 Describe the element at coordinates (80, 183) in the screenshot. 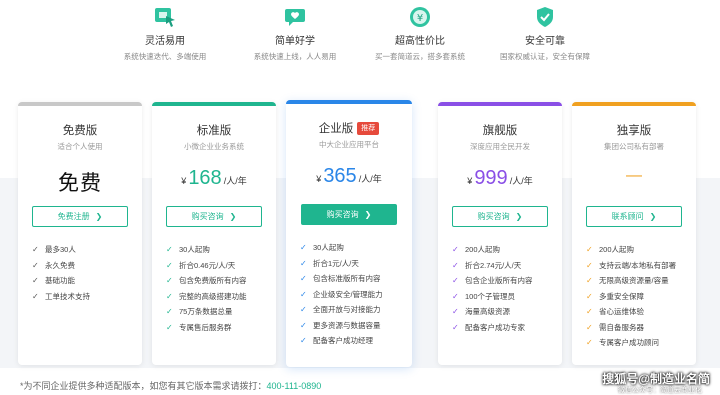

I see `plan-price: 免费` at that location.